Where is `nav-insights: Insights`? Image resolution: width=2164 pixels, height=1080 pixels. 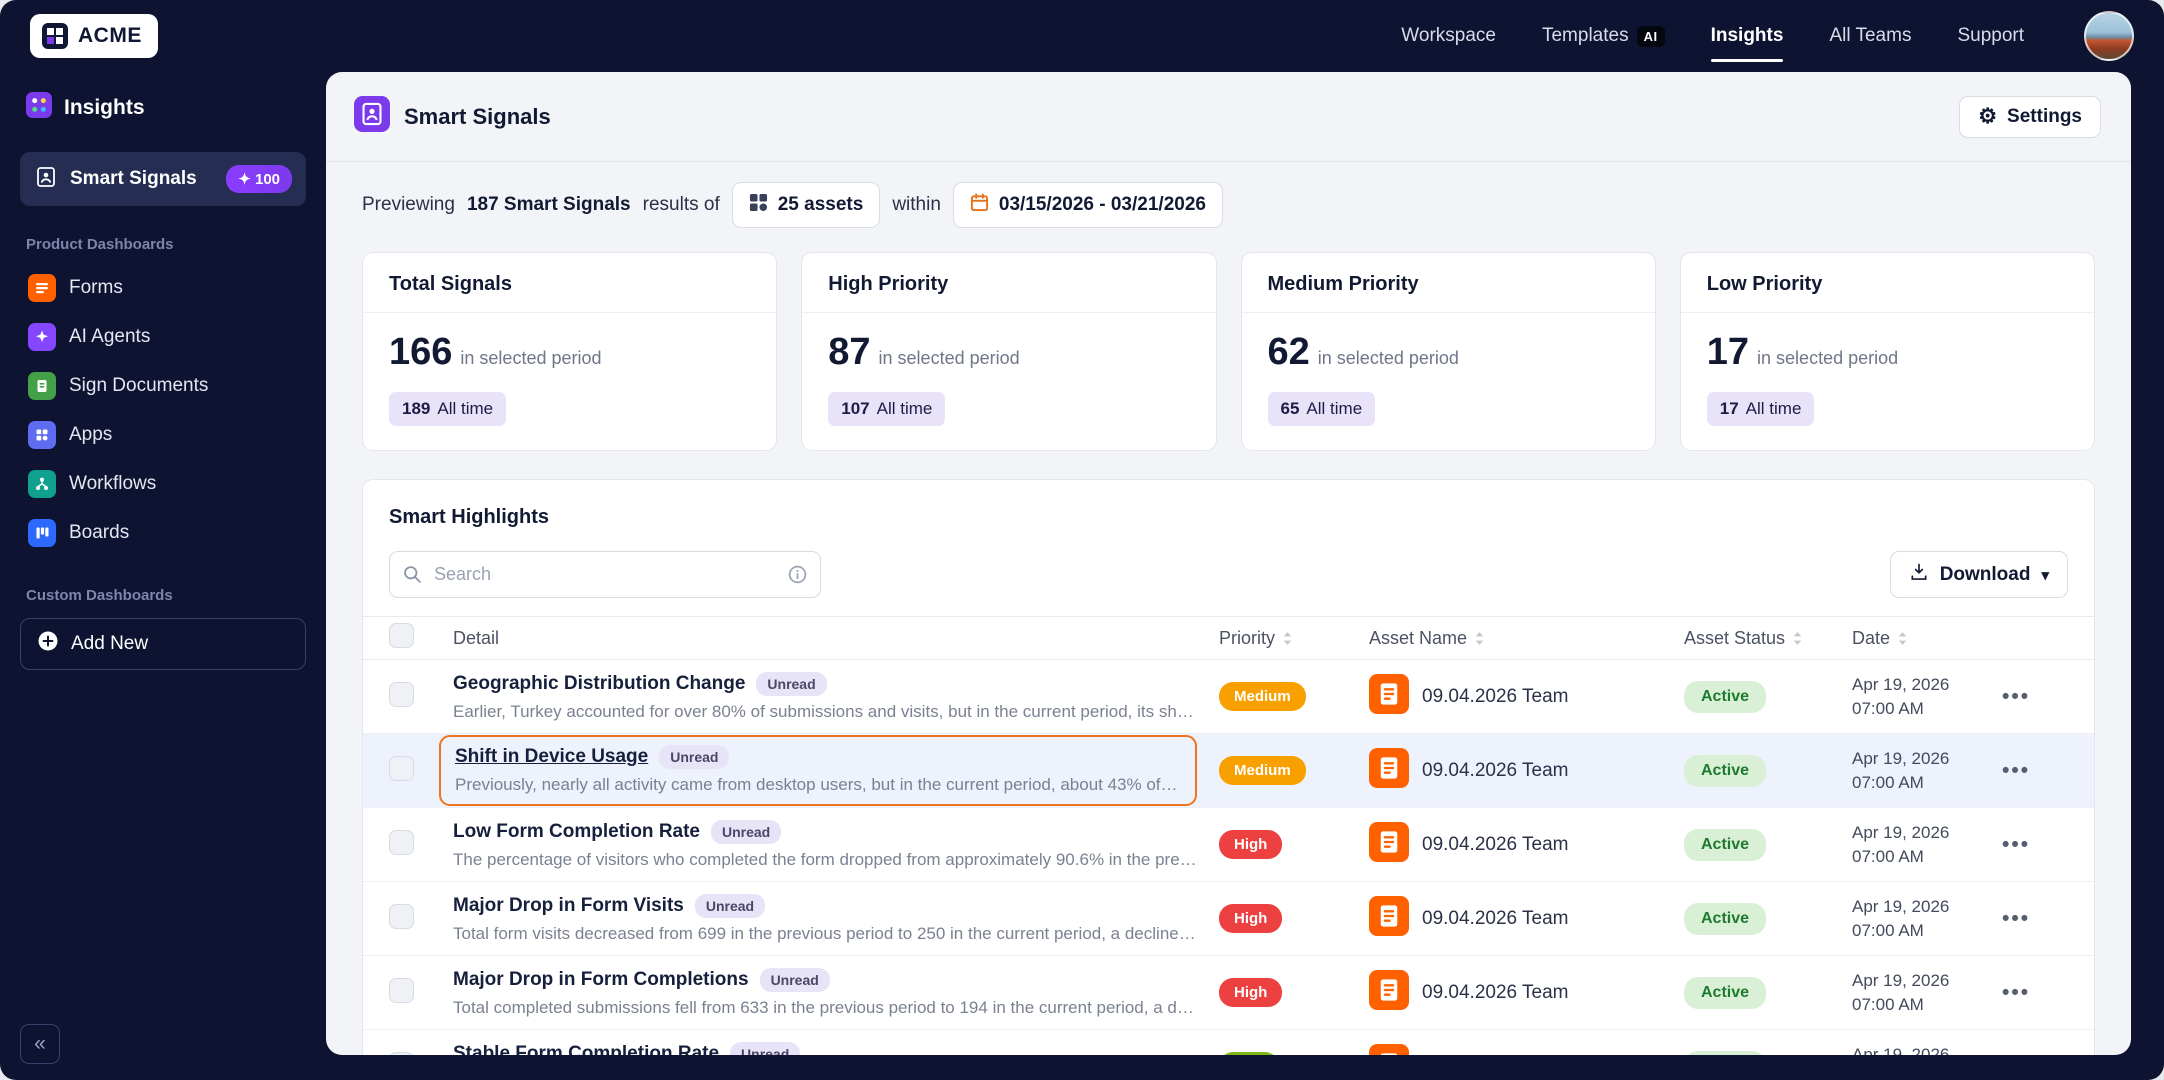
nav-insights: Insights is located at coordinates (1746, 36).